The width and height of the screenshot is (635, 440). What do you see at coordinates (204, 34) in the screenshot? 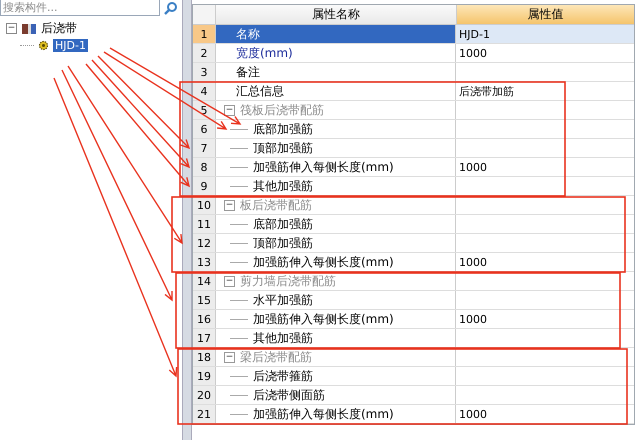
I see `row-number: 1` at bounding box center [204, 34].